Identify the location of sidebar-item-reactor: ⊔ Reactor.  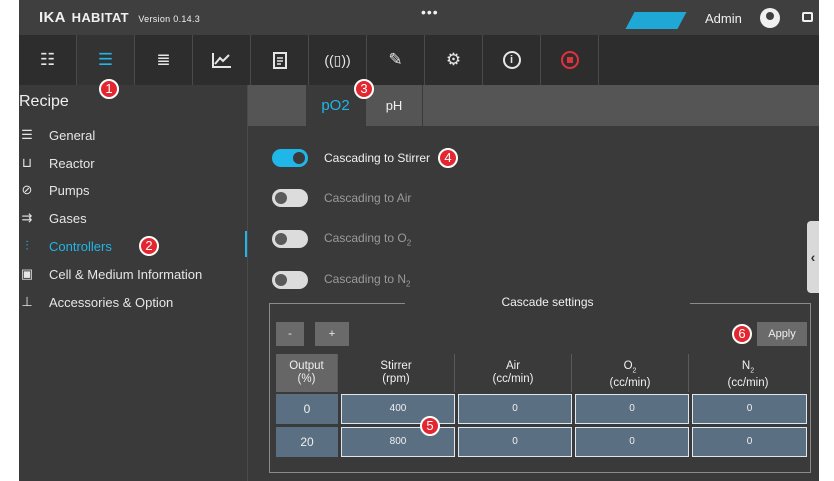
(57, 163).